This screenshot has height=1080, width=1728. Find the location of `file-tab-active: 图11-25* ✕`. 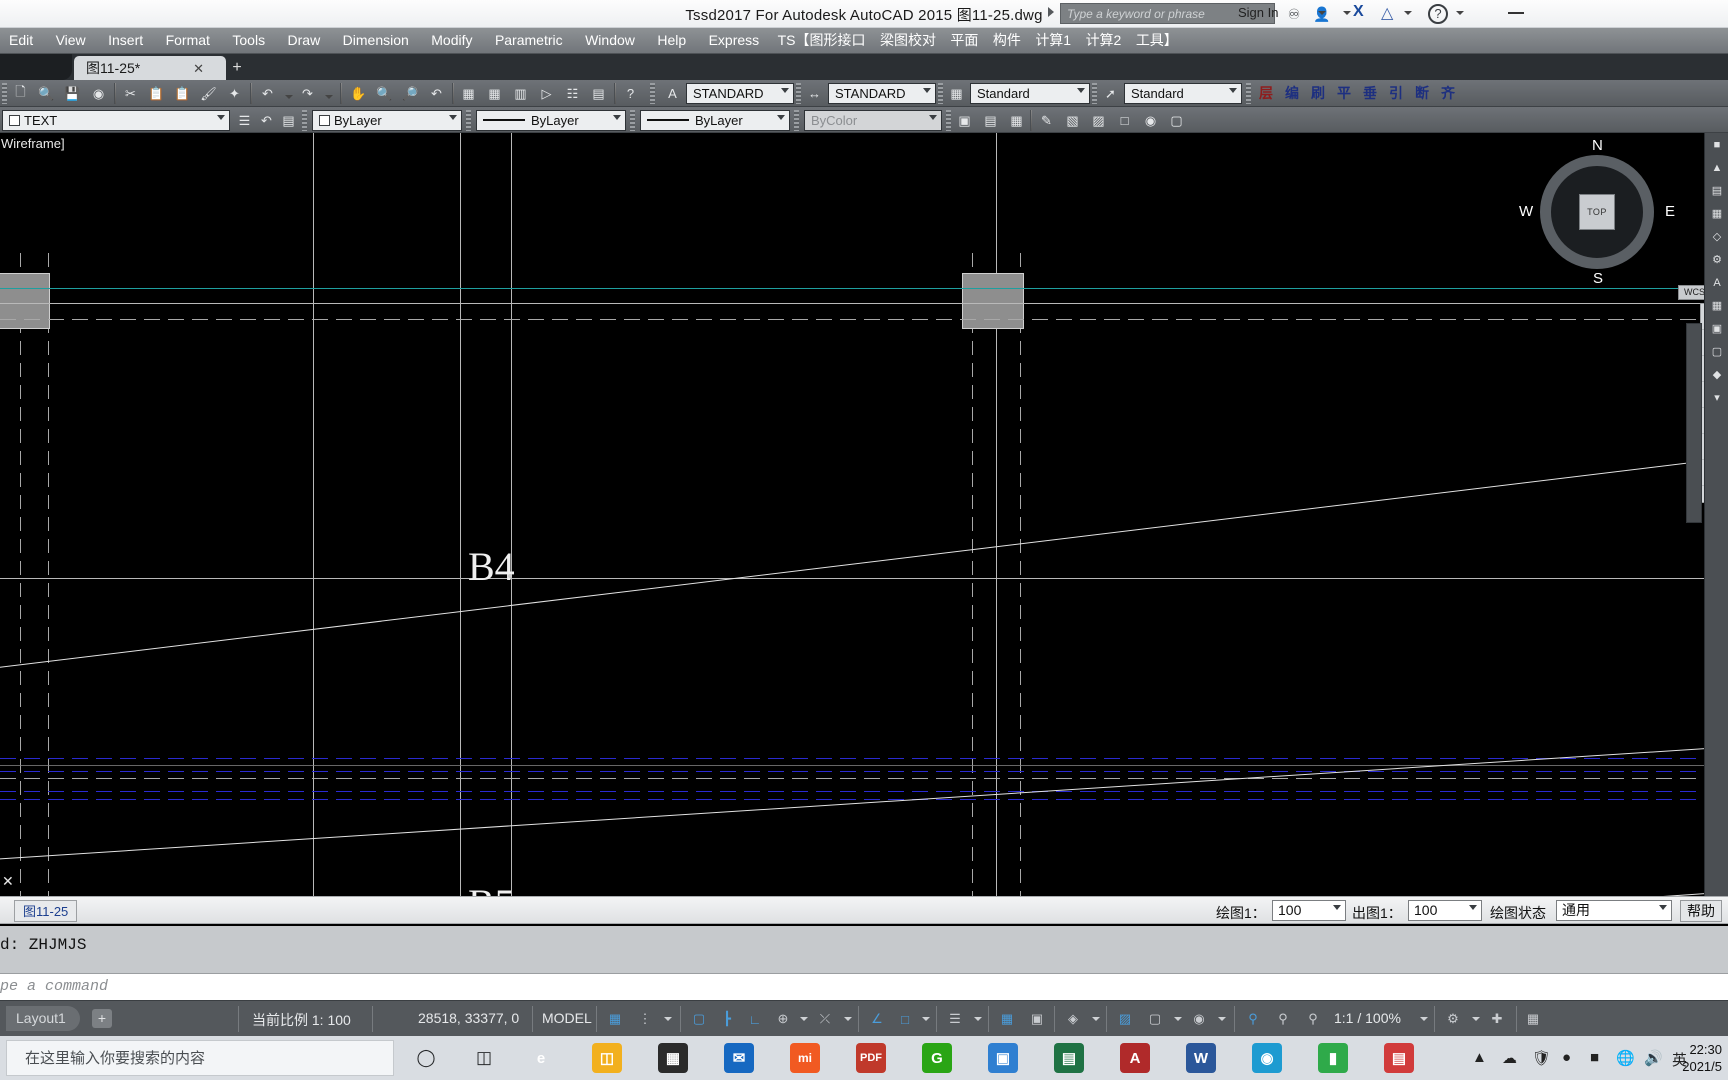

file-tab-active: 图11-25* ✕ is located at coordinates (150, 68).